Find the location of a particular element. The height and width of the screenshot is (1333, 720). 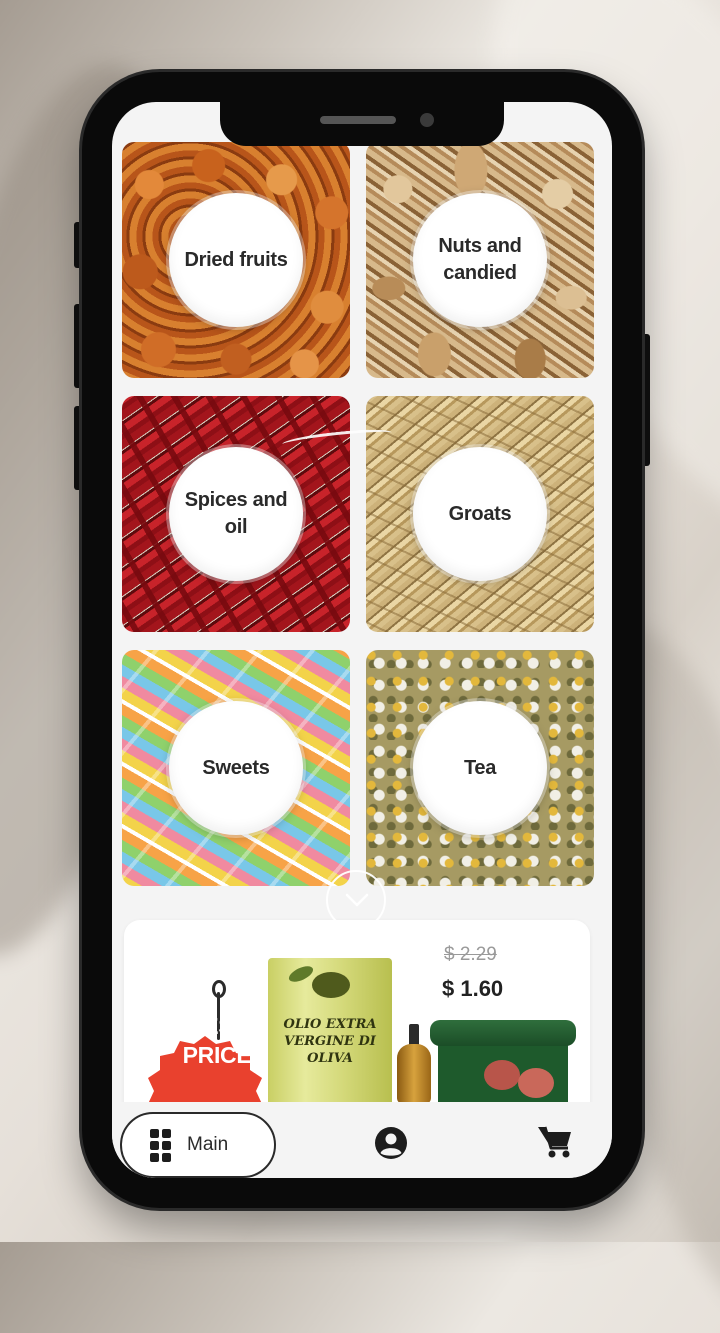

bottom-navigation: Main is located at coordinates (362, 1140).